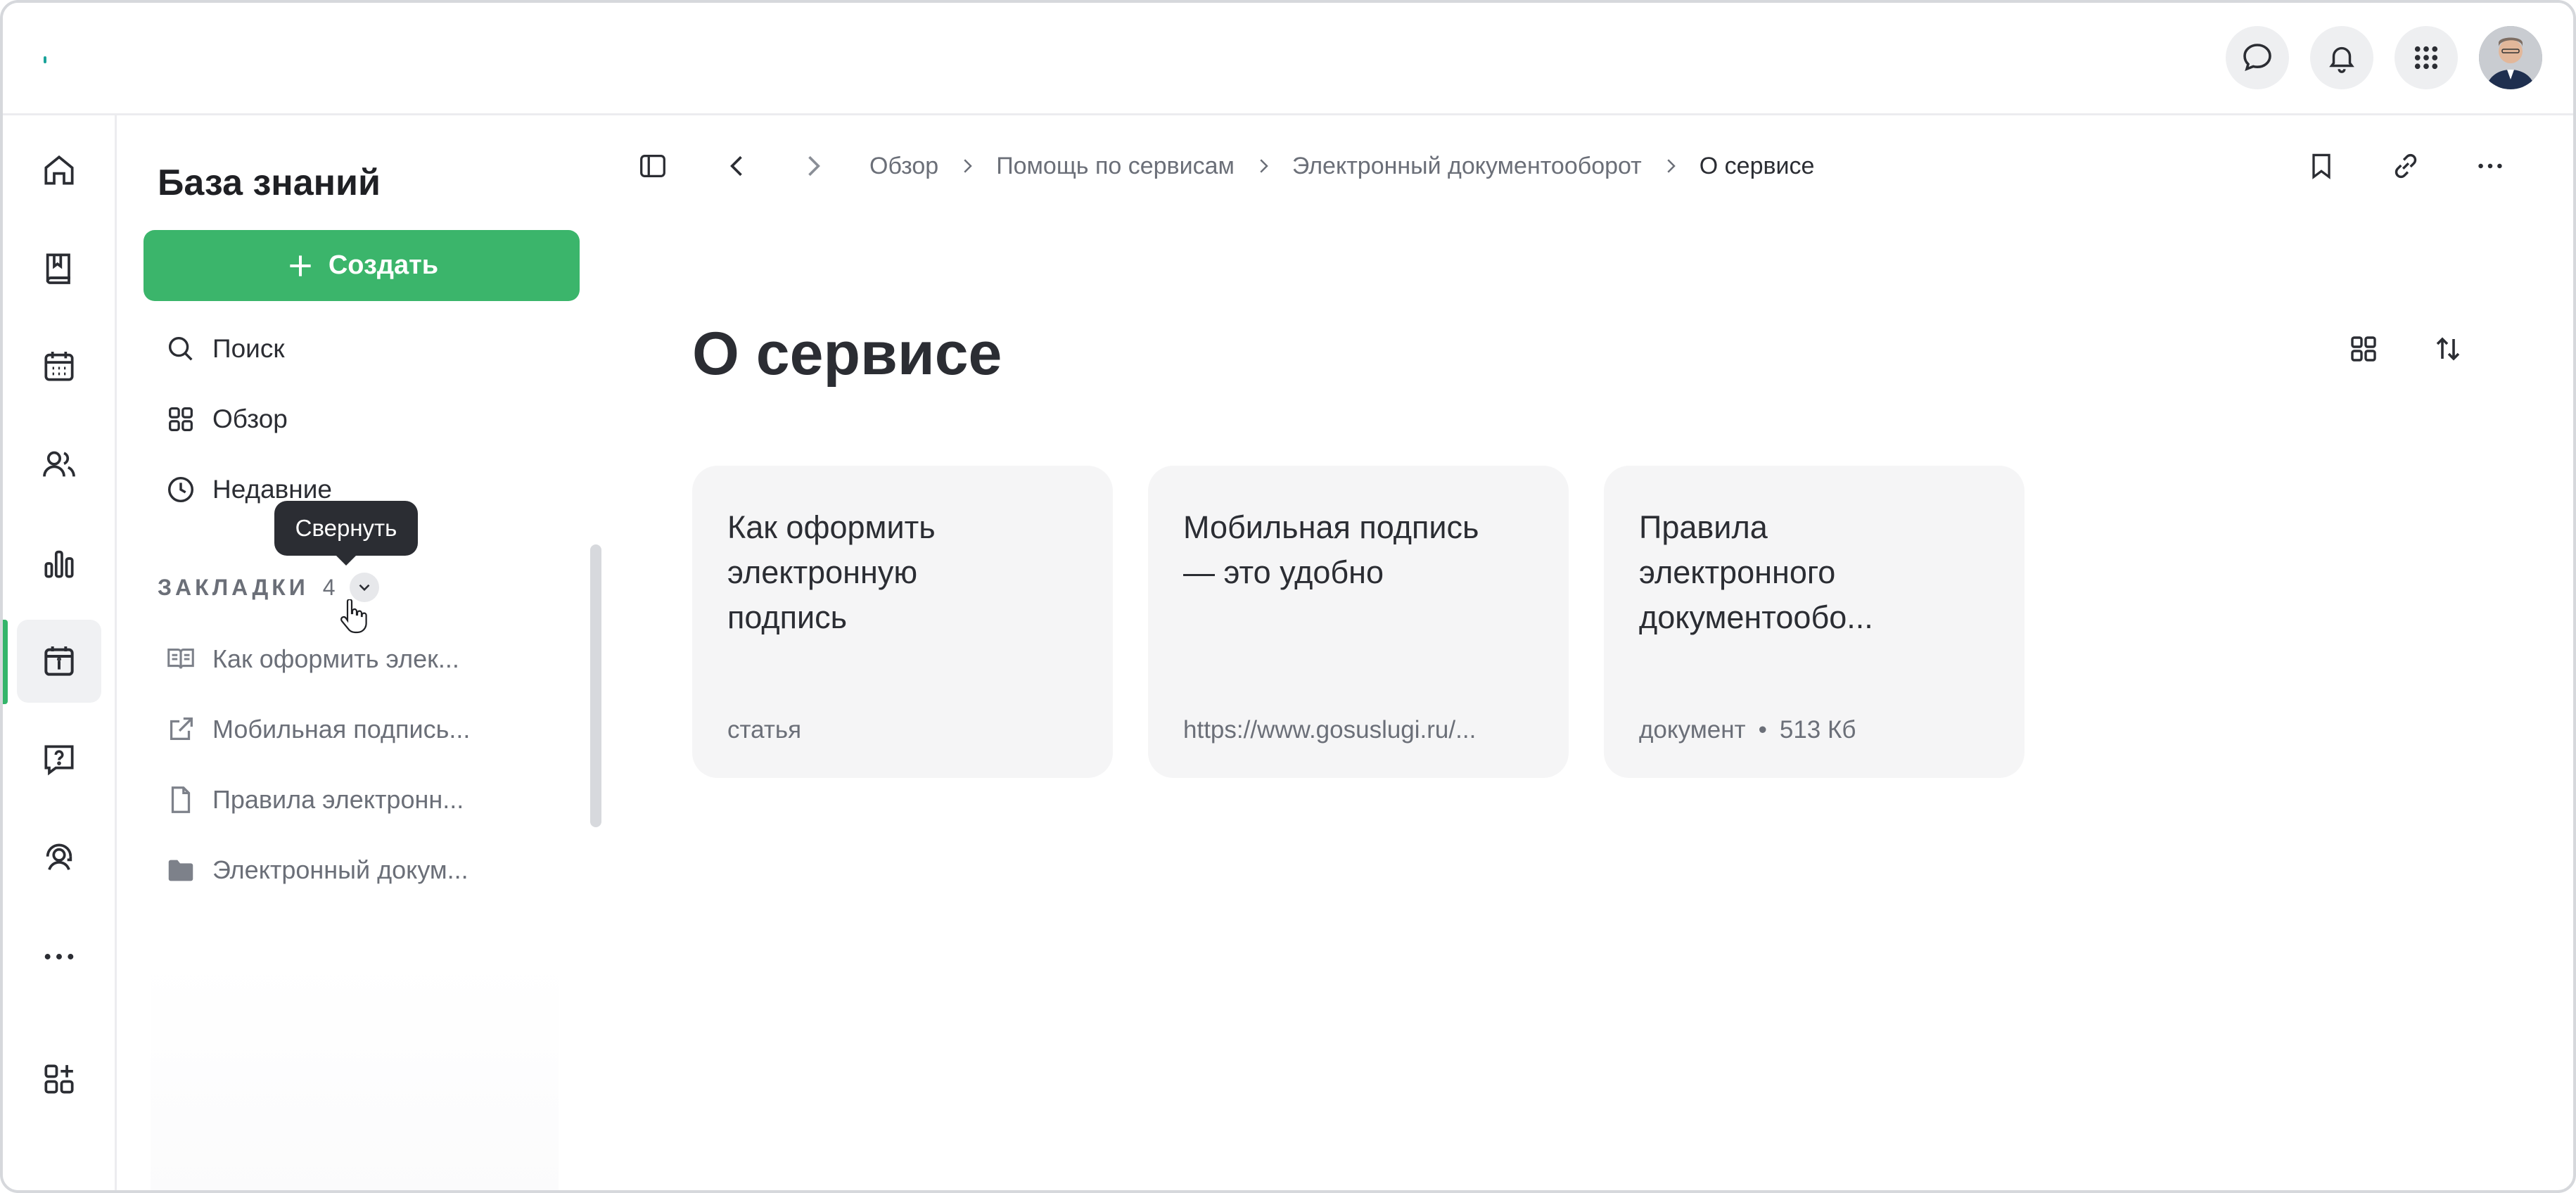 This screenshot has height=1193, width=2576. I want to click on toggle-sidebar-button, so click(652, 166).